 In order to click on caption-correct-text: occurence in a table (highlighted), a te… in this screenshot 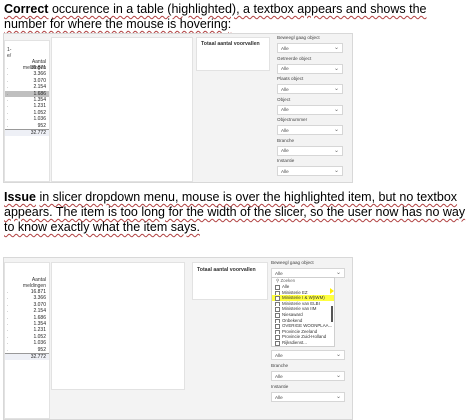, I will do `click(215, 16)`.